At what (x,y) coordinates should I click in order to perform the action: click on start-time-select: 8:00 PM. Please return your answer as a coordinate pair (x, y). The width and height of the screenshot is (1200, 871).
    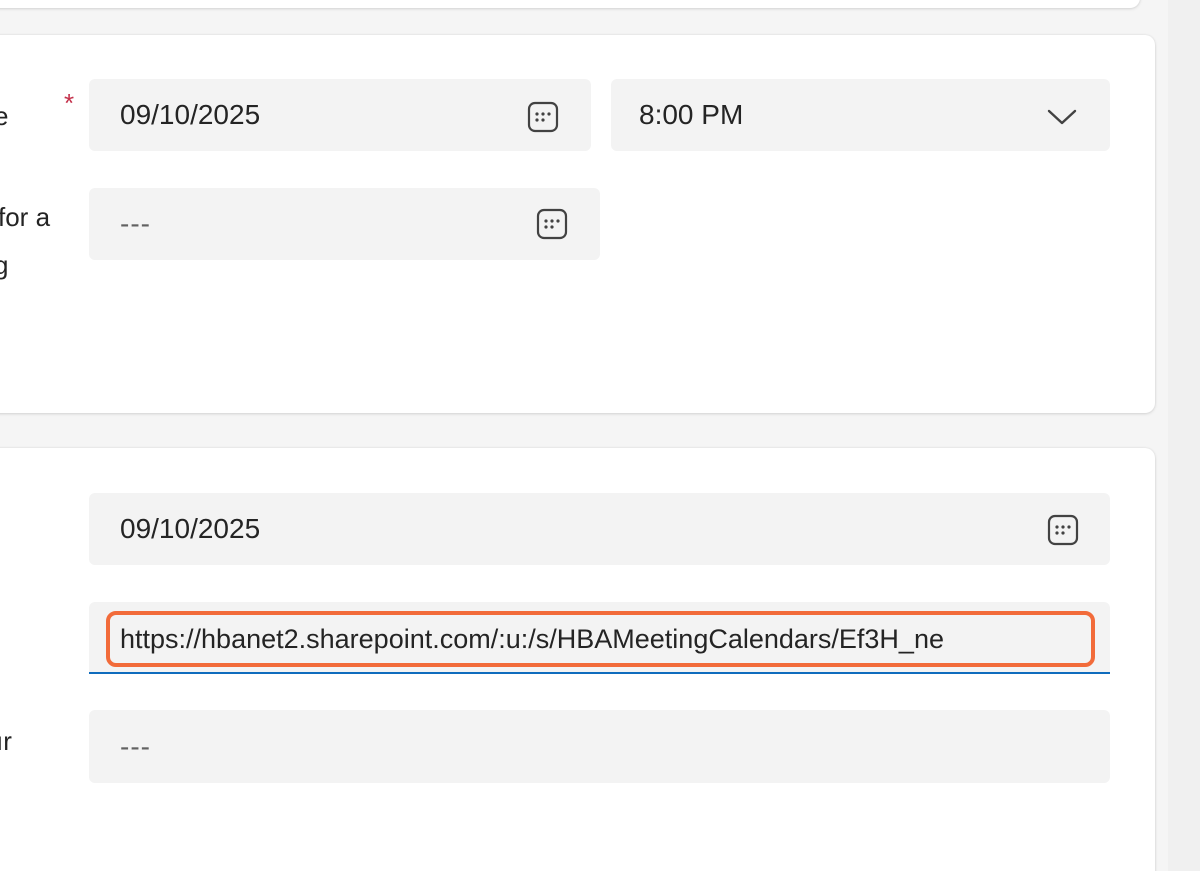
    Looking at the image, I should click on (860, 115).